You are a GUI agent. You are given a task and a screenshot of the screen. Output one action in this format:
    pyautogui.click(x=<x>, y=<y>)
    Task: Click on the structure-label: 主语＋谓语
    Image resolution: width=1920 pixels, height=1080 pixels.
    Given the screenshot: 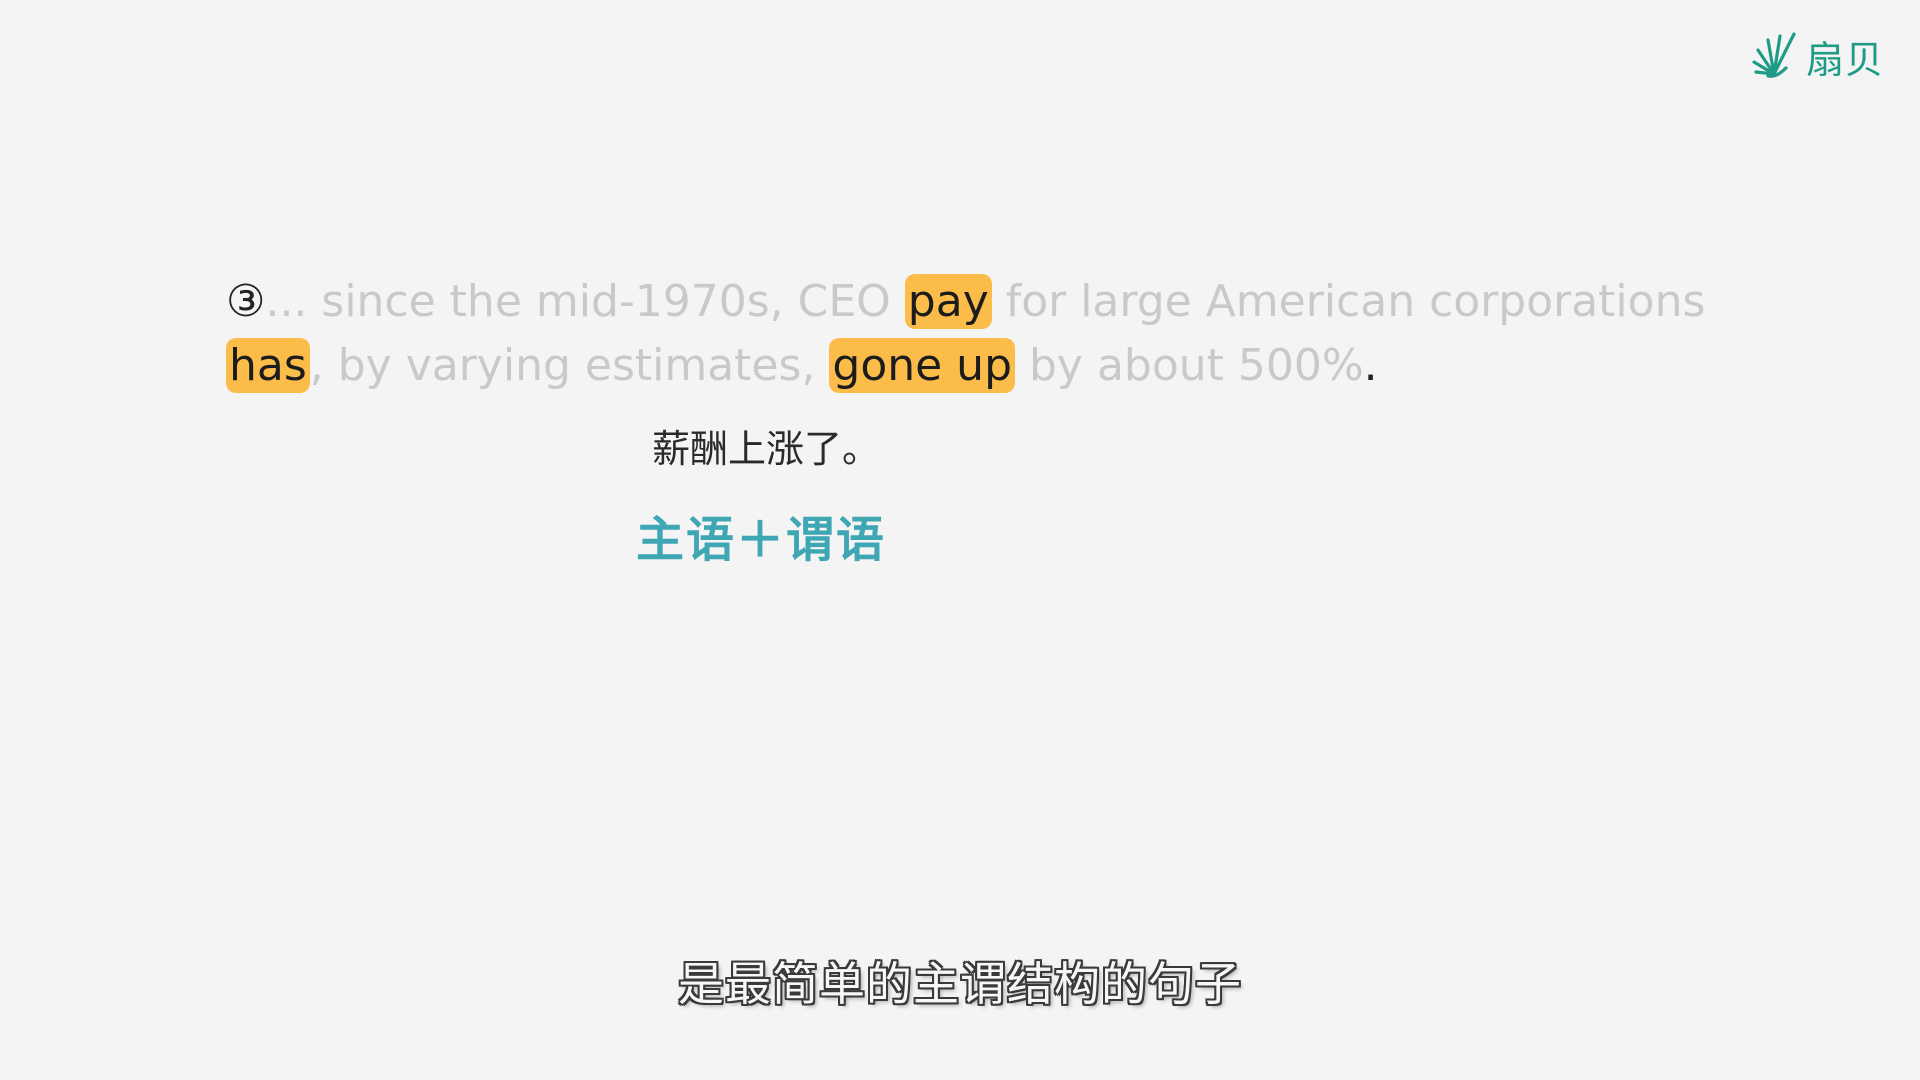 What is the action you would take?
    pyautogui.click(x=761, y=540)
    